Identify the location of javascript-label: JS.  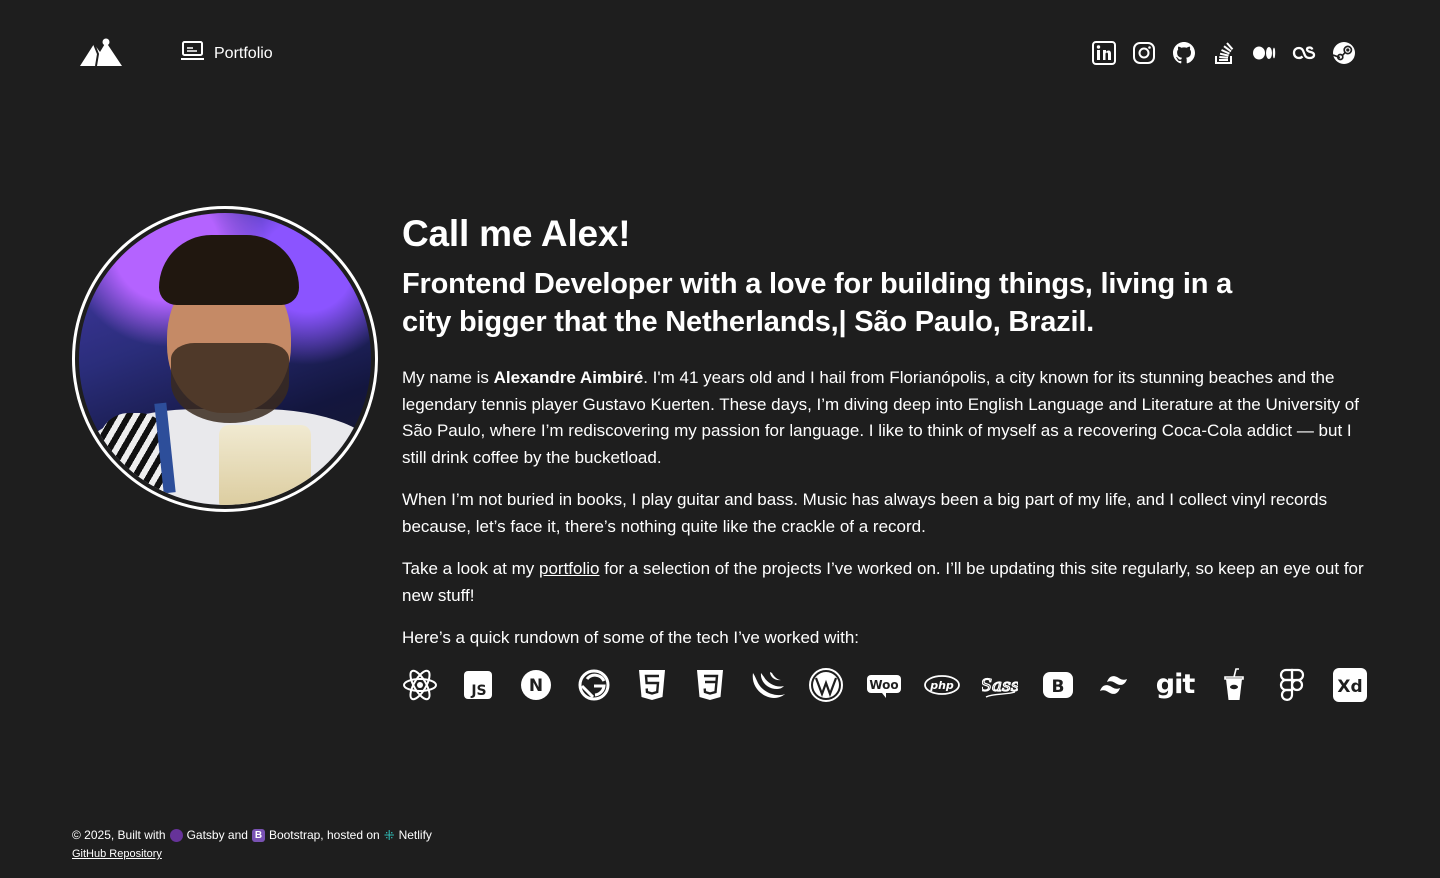
(478, 691).